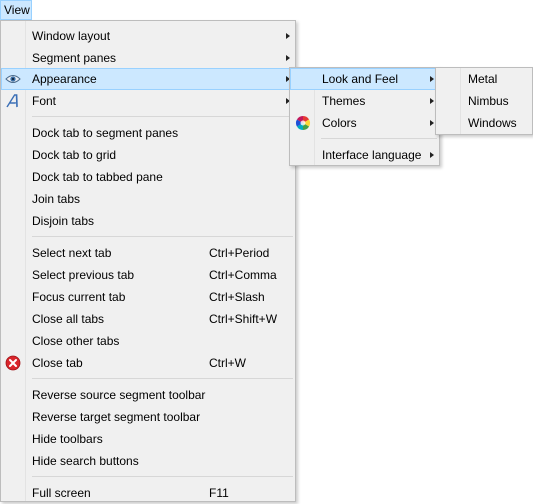 The width and height of the screenshot is (533, 504). Describe the element at coordinates (148, 363) in the screenshot. I see `menu-item-close-tab: Close tab Ctrl+W` at that location.